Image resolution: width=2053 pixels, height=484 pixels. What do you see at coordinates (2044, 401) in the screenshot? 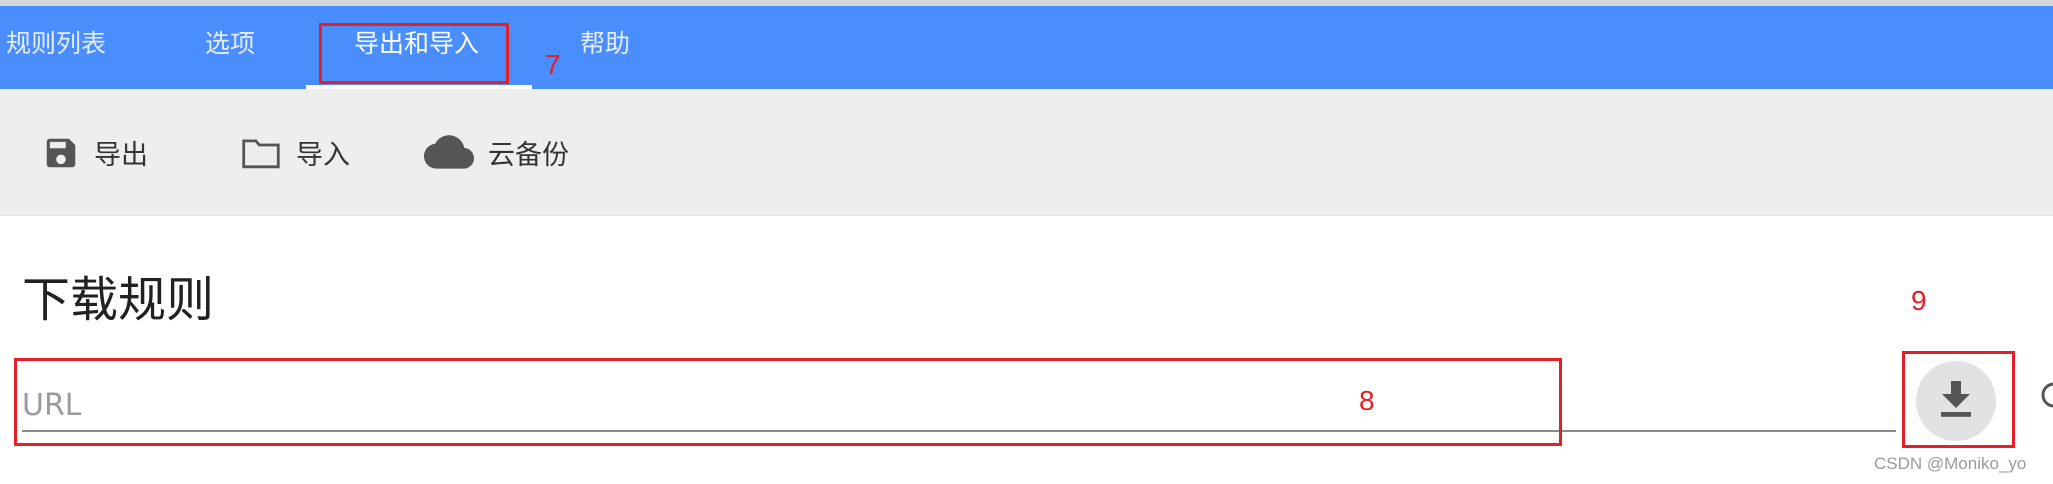
I see `search-icon` at bounding box center [2044, 401].